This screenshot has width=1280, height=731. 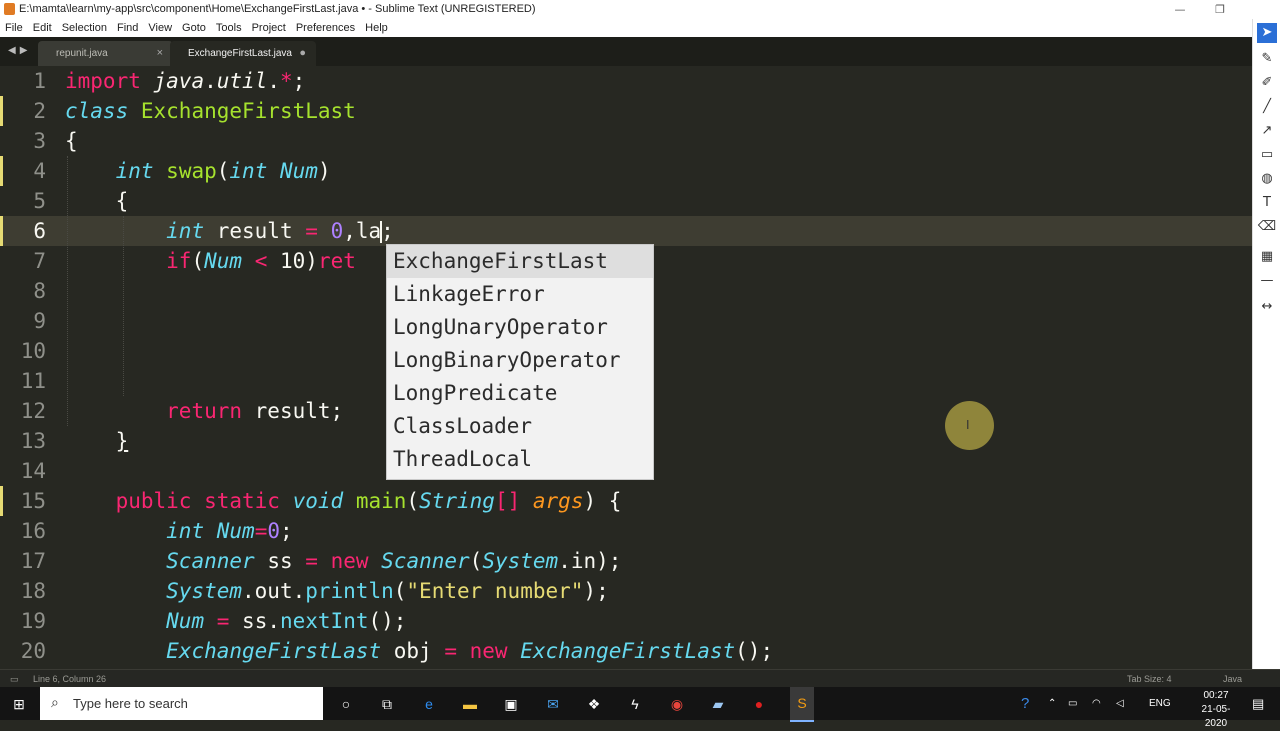 I want to click on panel-toggle-icon: ▭, so click(x=14, y=679).